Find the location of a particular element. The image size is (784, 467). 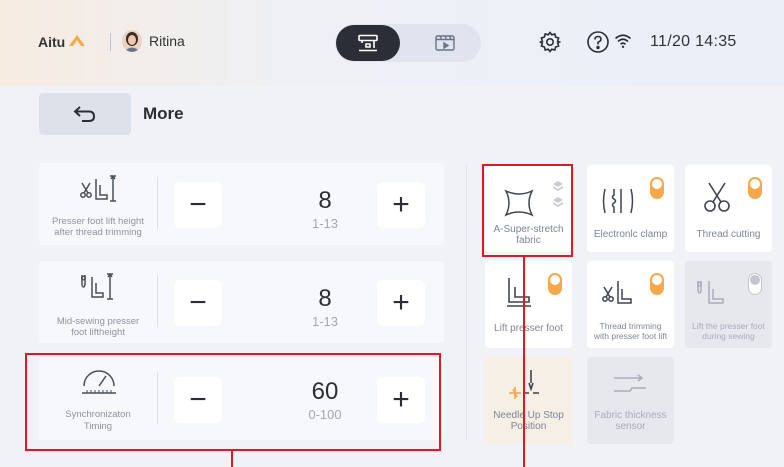

setting-label-line2: after thread trimming is located at coordinates (98, 232).